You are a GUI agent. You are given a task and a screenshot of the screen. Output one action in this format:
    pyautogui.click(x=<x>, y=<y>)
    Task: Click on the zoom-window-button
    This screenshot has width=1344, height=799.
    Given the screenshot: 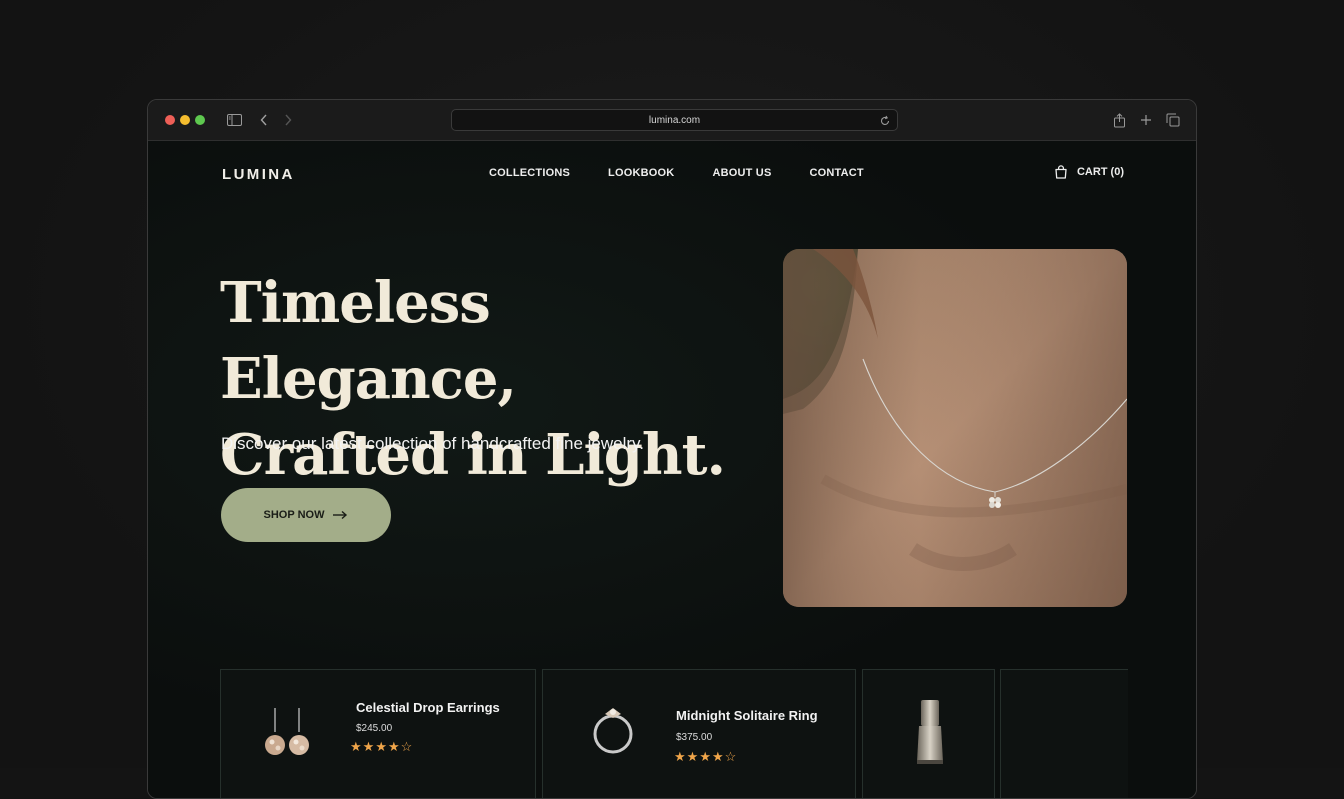 What is the action you would take?
    pyautogui.click(x=200, y=120)
    